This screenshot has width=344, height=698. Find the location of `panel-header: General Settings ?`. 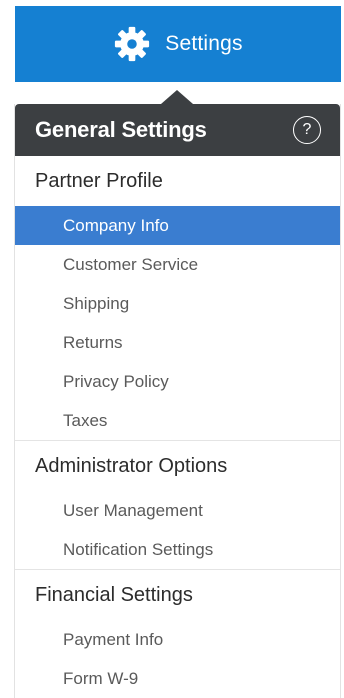

panel-header: General Settings ? is located at coordinates (177, 130).